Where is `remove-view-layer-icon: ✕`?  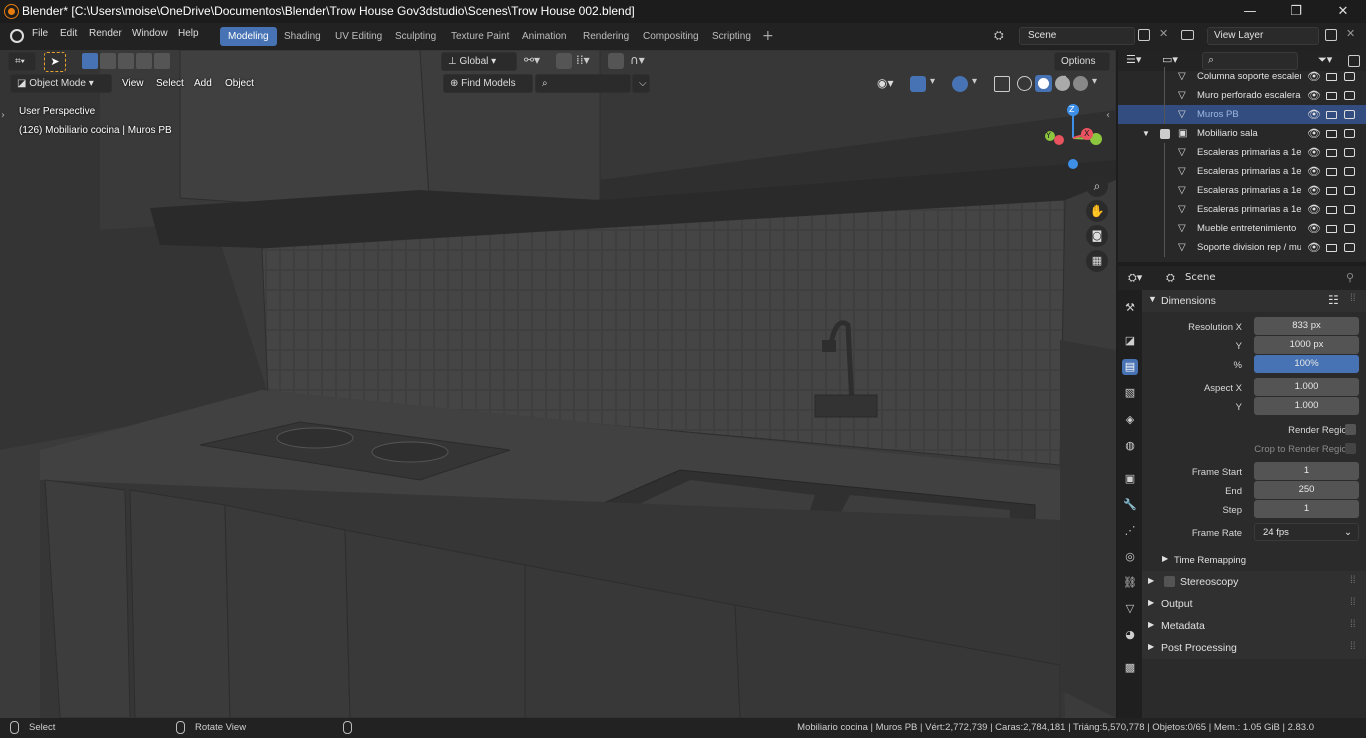 remove-view-layer-icon: ✕ is located at coordinates (1350, 33).